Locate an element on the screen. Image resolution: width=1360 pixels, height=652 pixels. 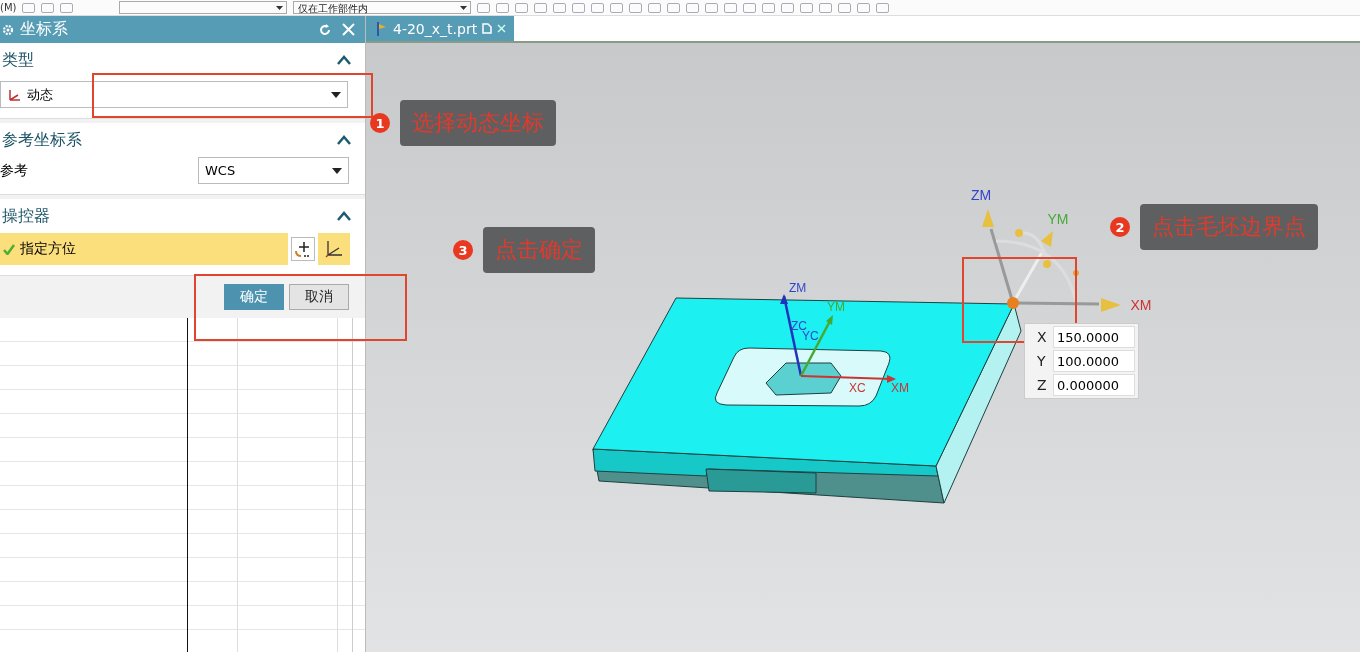
reference-dropdown: WCS is located at coordinates (273, 170).